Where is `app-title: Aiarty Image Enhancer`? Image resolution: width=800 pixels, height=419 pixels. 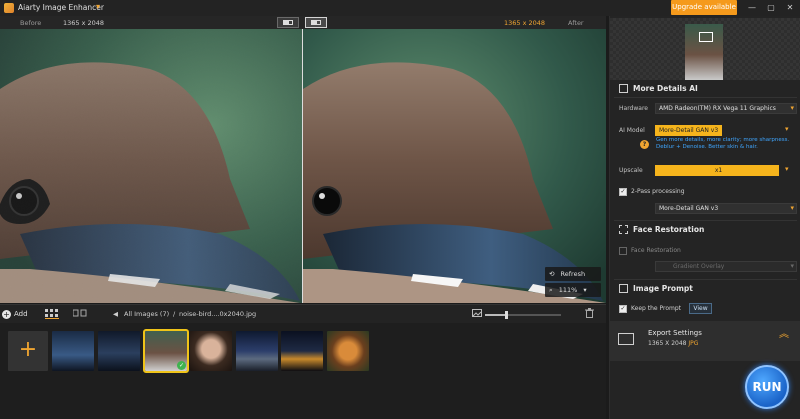 app-title: Aiarty Image Enhancer is located at coordinates (61, 7).